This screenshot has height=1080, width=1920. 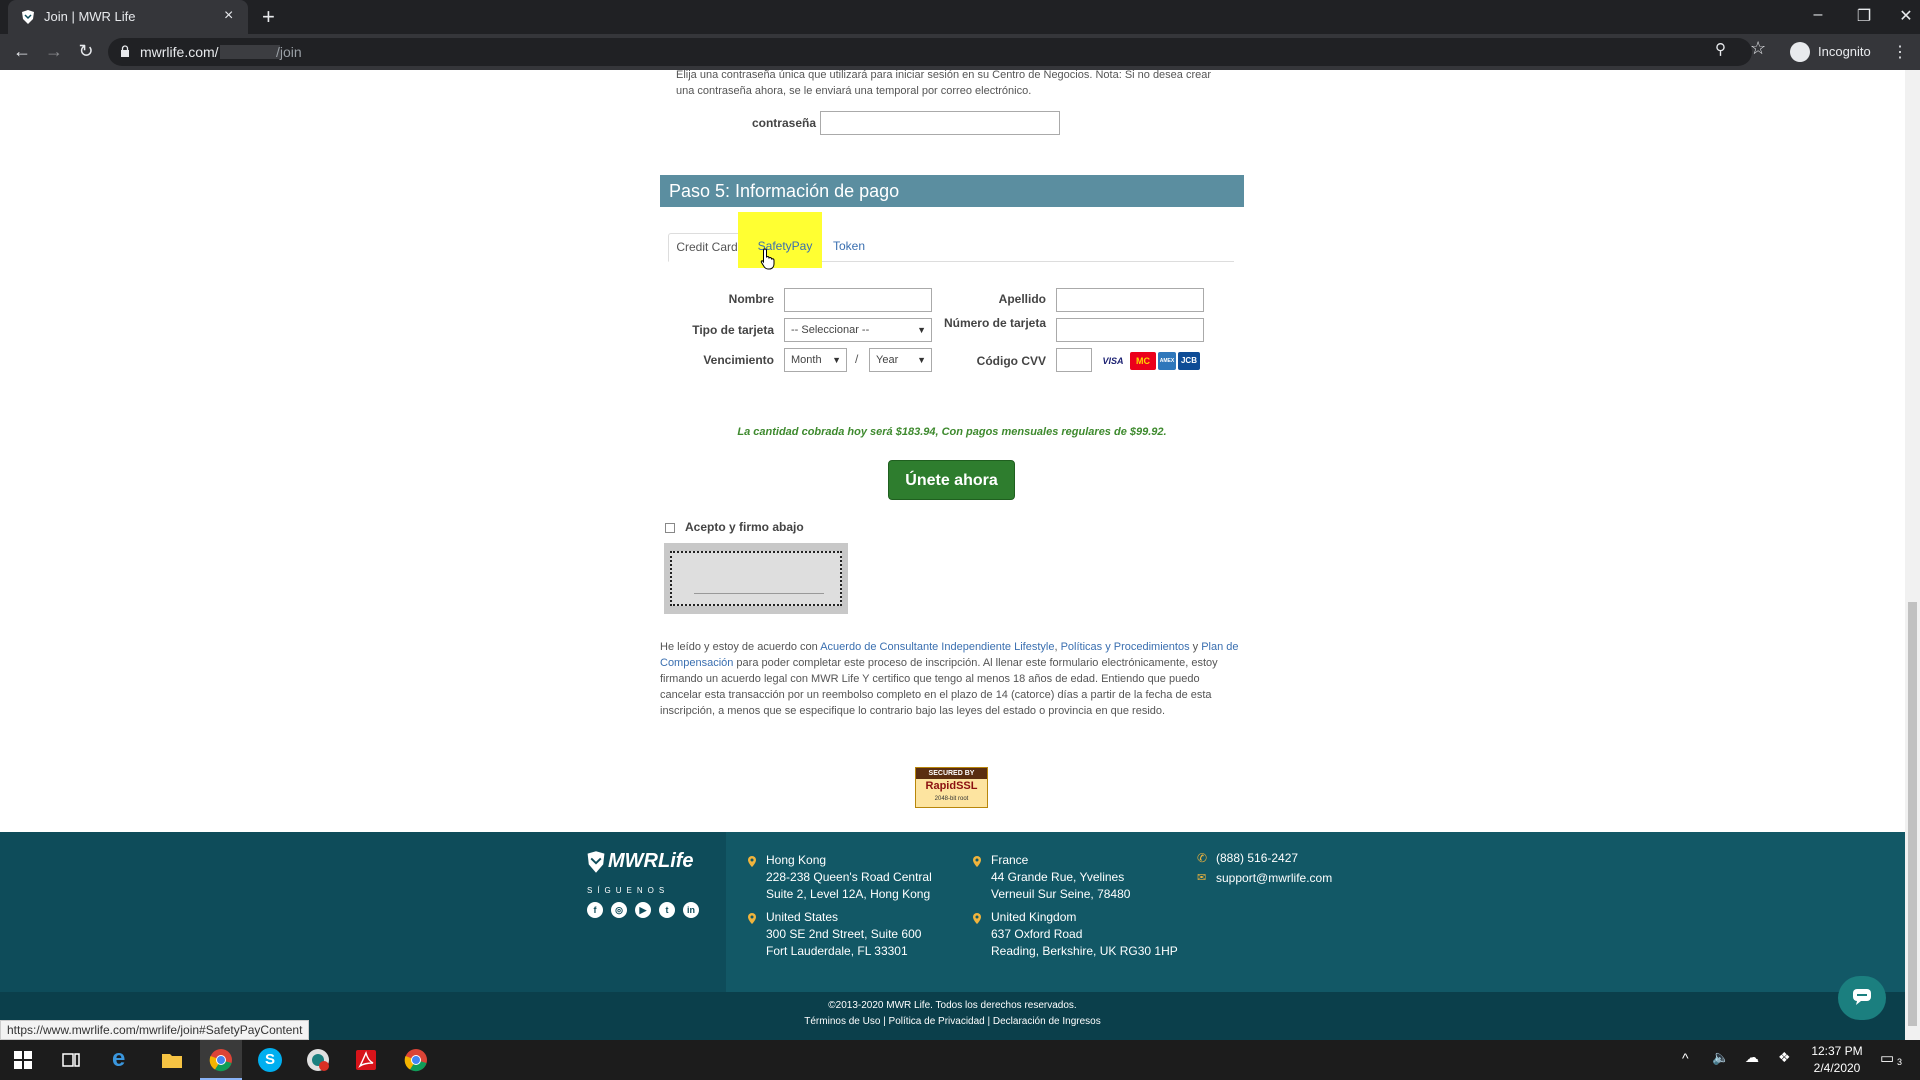 I want to click on signature-pad, so click(x=756, y=578).